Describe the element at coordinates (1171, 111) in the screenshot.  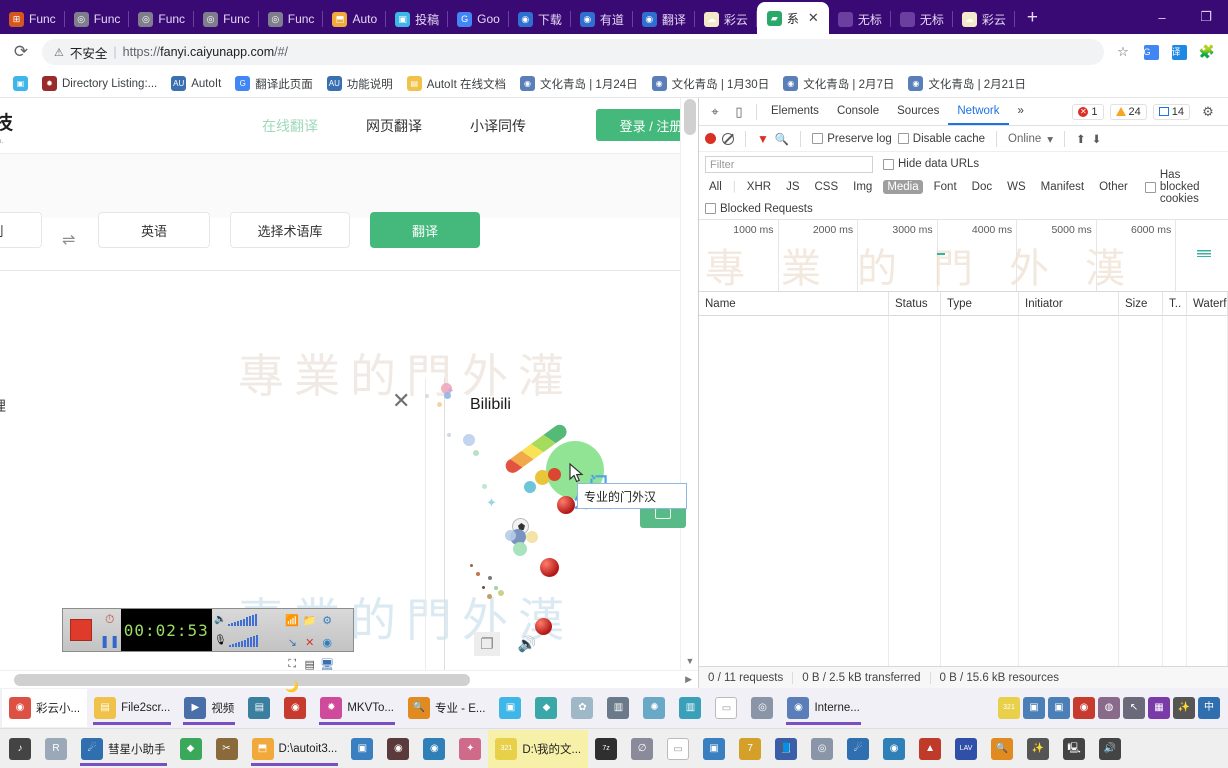
I see `message-badge: 14` at that location.